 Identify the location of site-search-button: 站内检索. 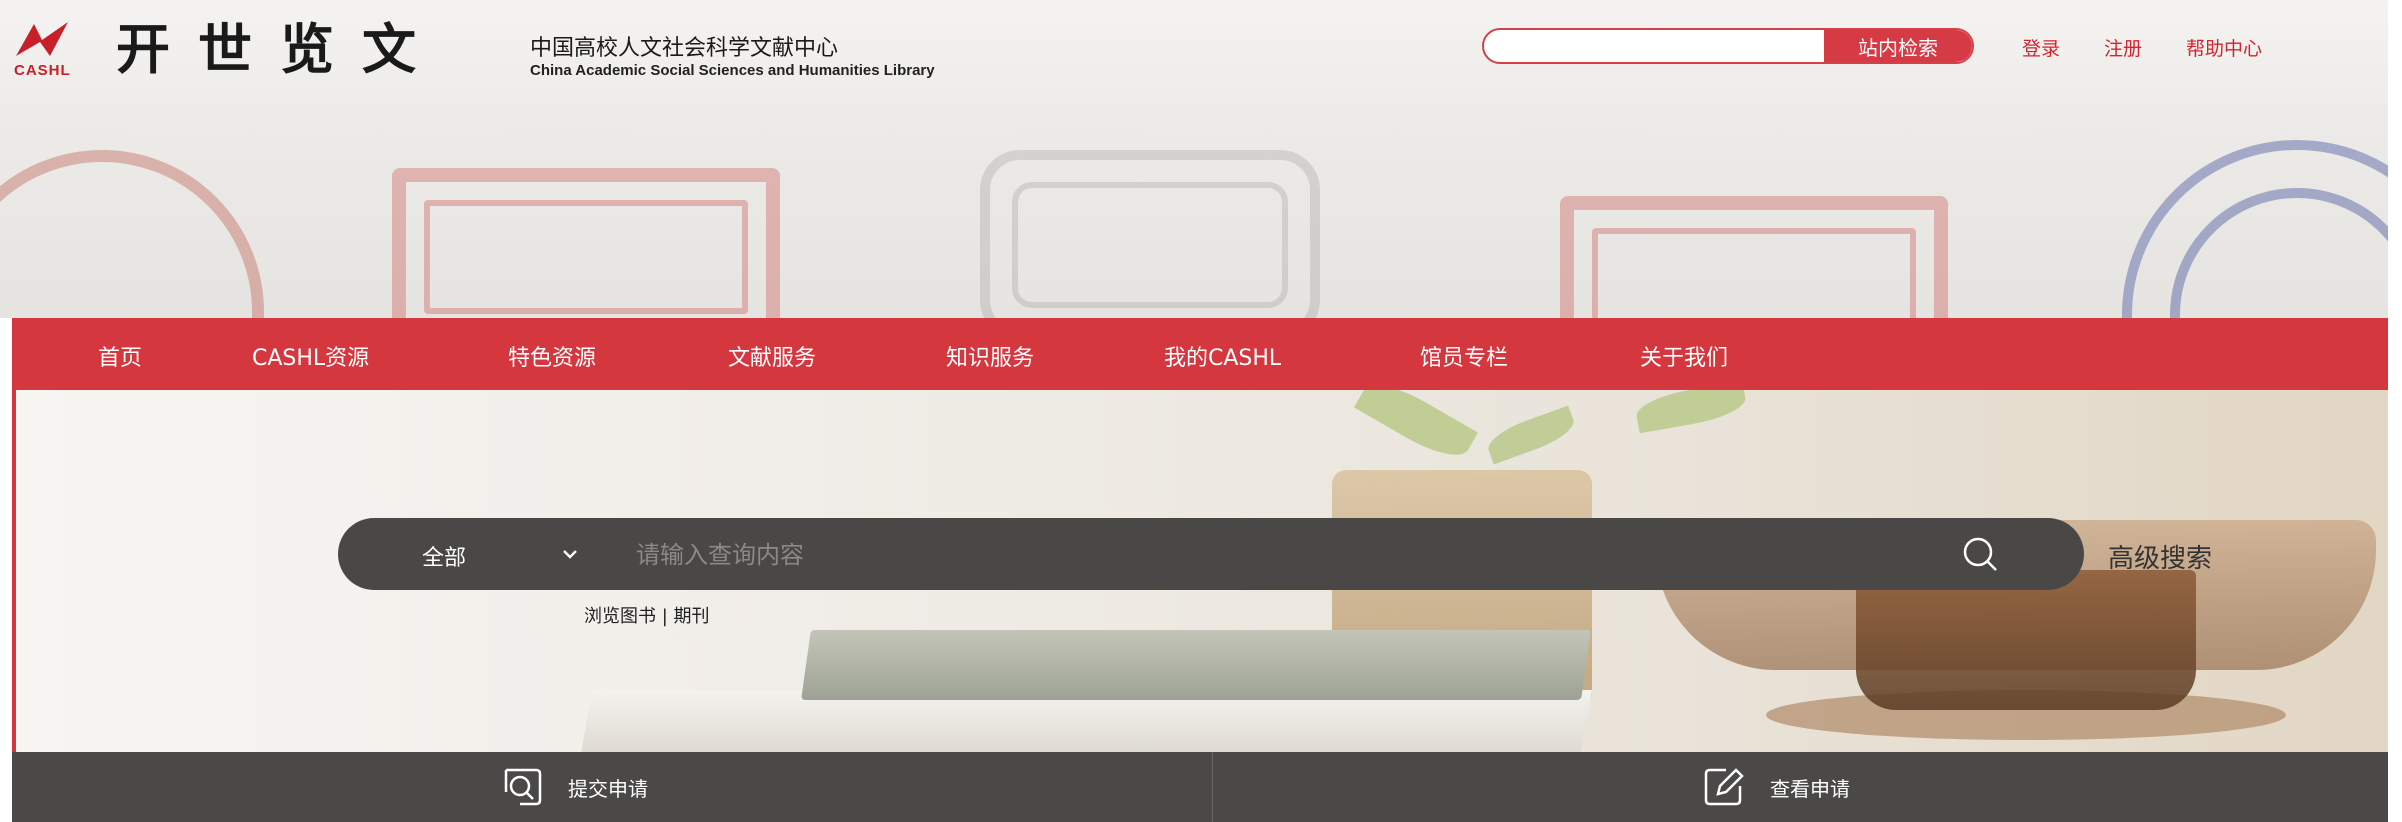
(1898, 46).